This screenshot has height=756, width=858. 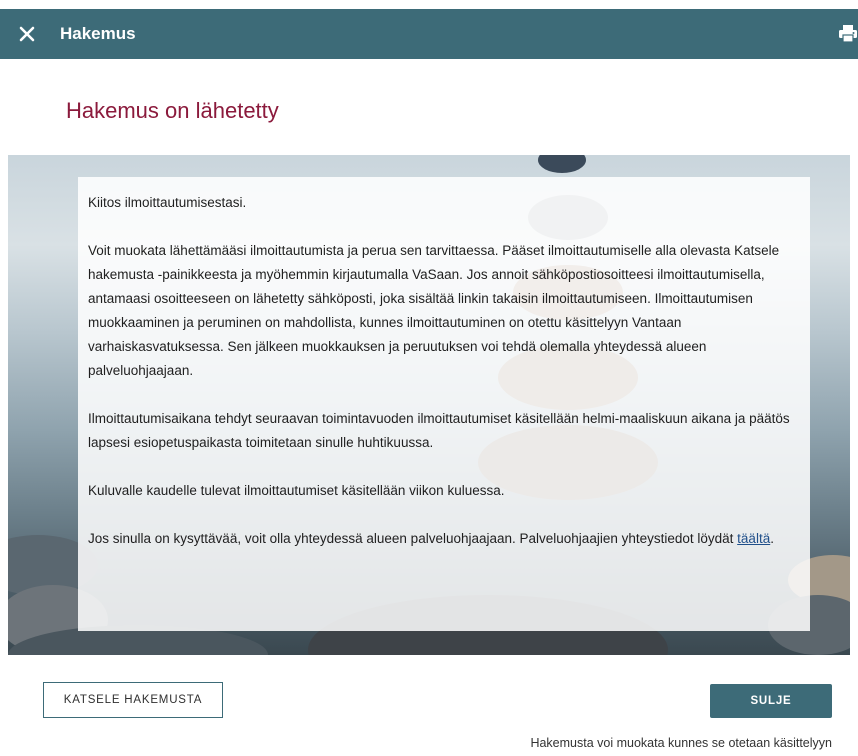 I want to click on close-icon, so click(x=27, y=34).